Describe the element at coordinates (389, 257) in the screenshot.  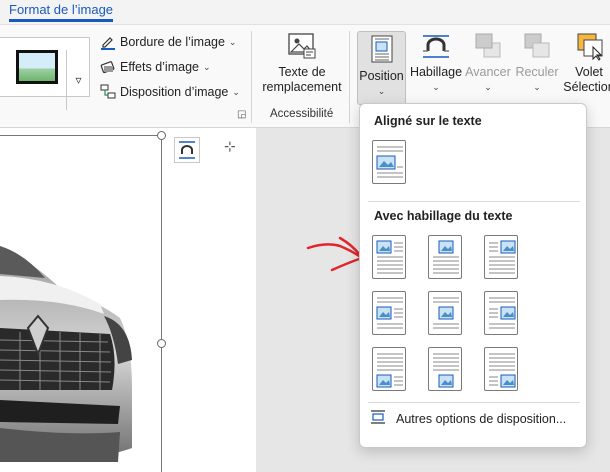
I see `position-top-left-option` at that location.